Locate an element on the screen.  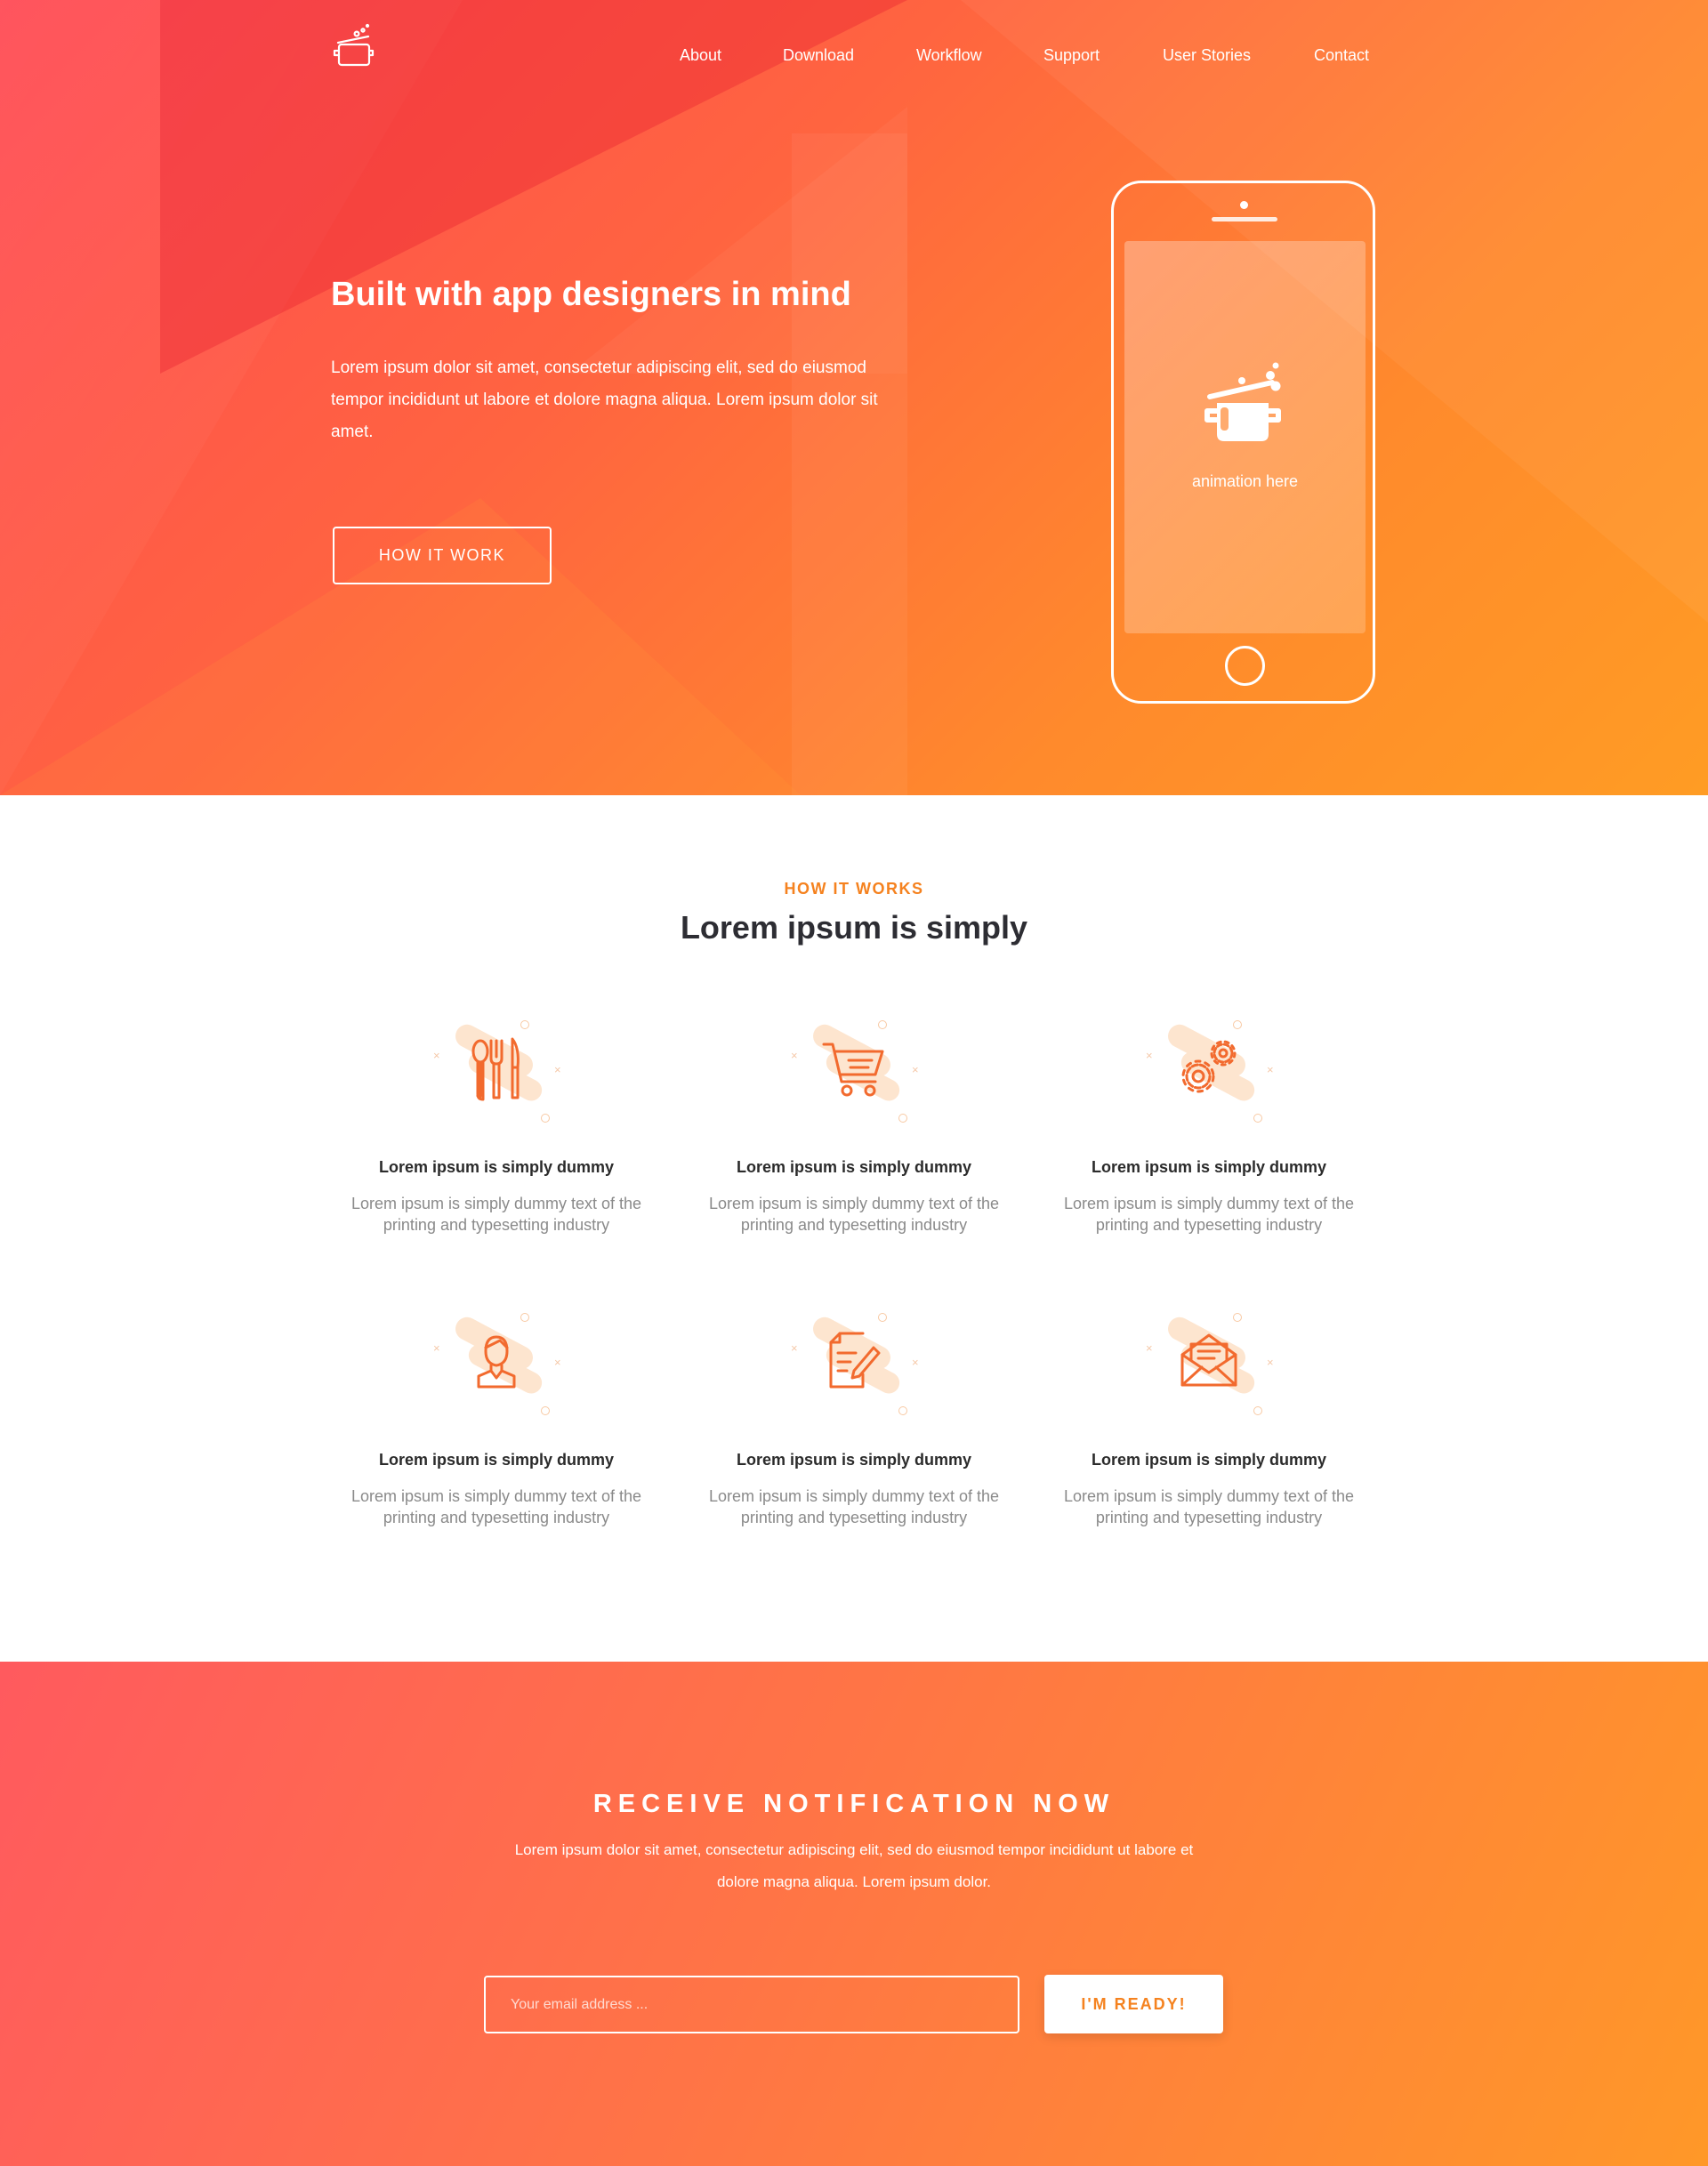
shopping-cart-icon is located at coordinates (853, 1070).